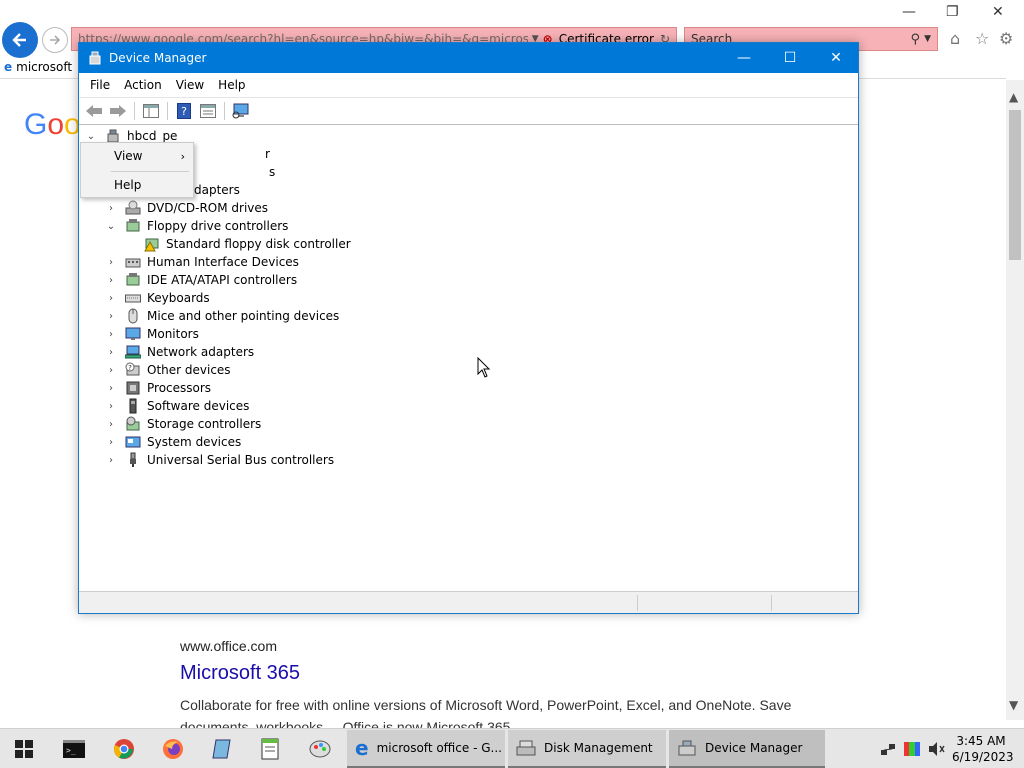 The width and height of the screenshot is (1024, 768). What do you see at coordinates (1015, 185) in the screenshot?
I see `scrollbar-thumb` at bounding box center [1015, 185].